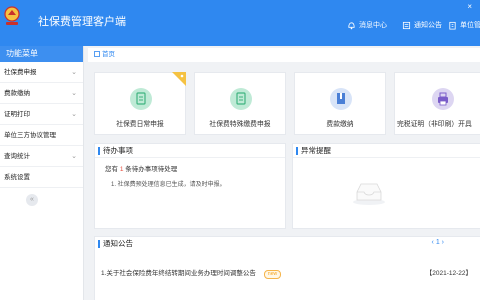 The height and width of the screenshot is (300, 480). I want to click on book-icon, so click(341, 99).